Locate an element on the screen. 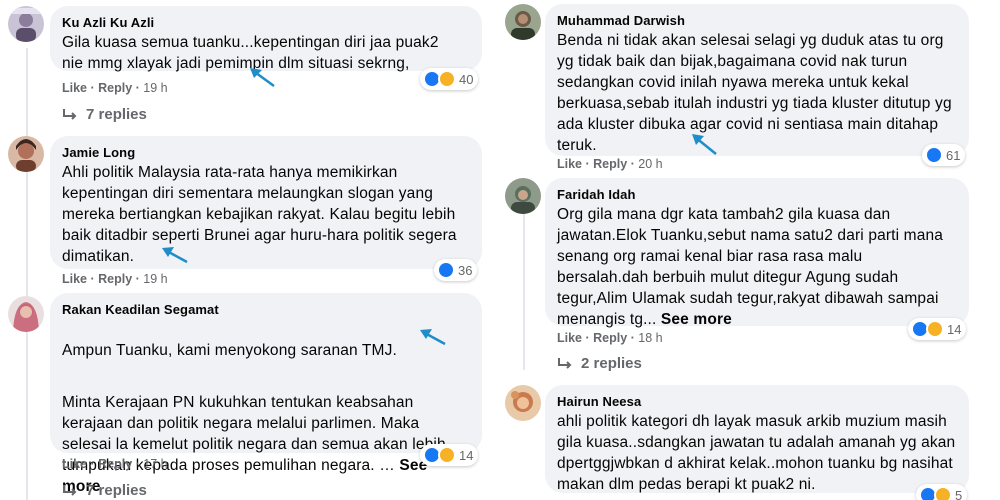  comment-timestamp: 20 h is located at coordinates (650, 164).